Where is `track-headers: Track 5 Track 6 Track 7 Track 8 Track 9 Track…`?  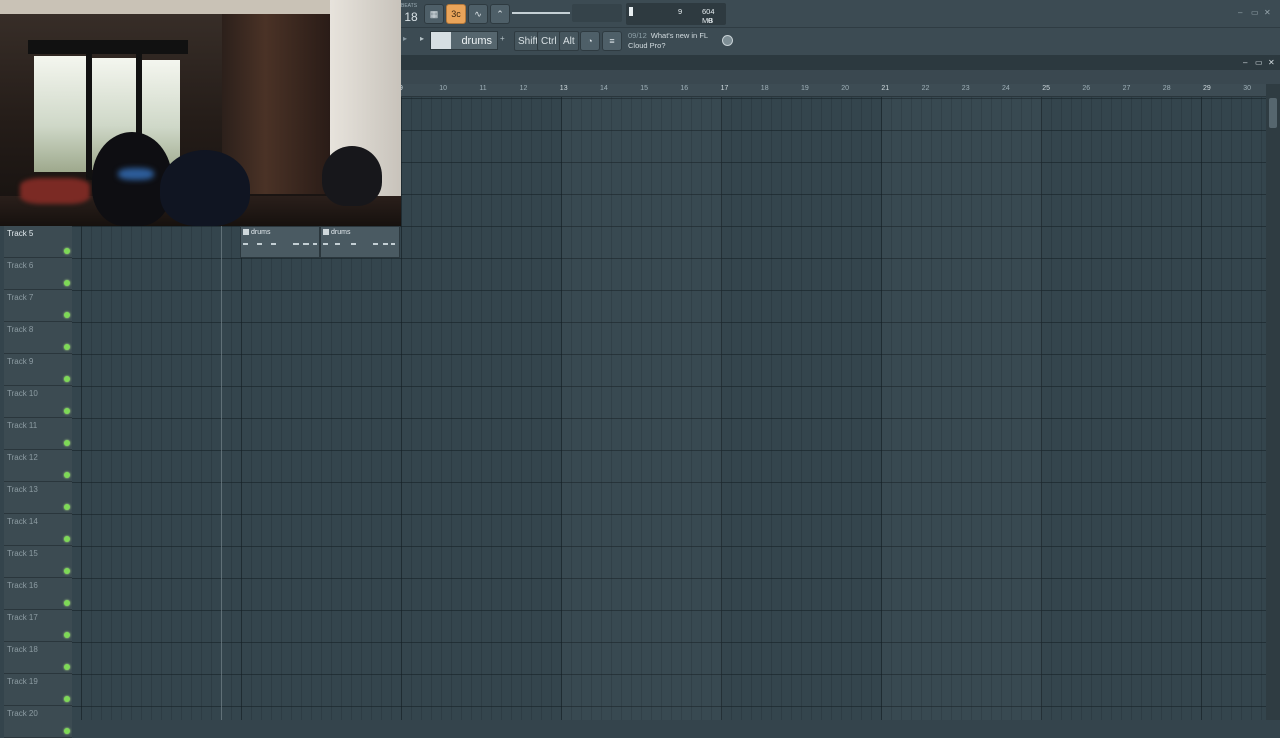 track-headers: Track 5 Track 6 Track 7 Track 8 Track 9 Track… is located at coordinates (36, 482).